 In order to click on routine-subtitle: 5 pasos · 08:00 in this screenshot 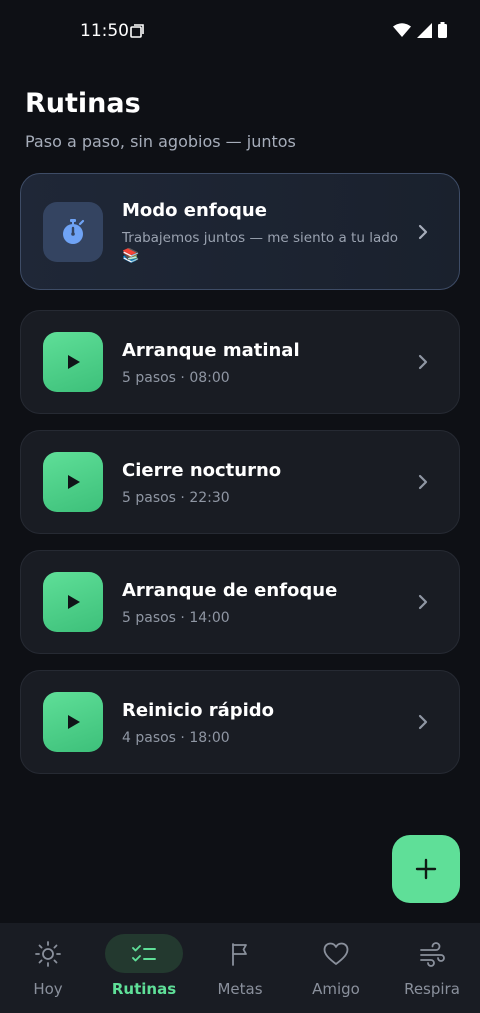, I will do `click(176, 378)`.